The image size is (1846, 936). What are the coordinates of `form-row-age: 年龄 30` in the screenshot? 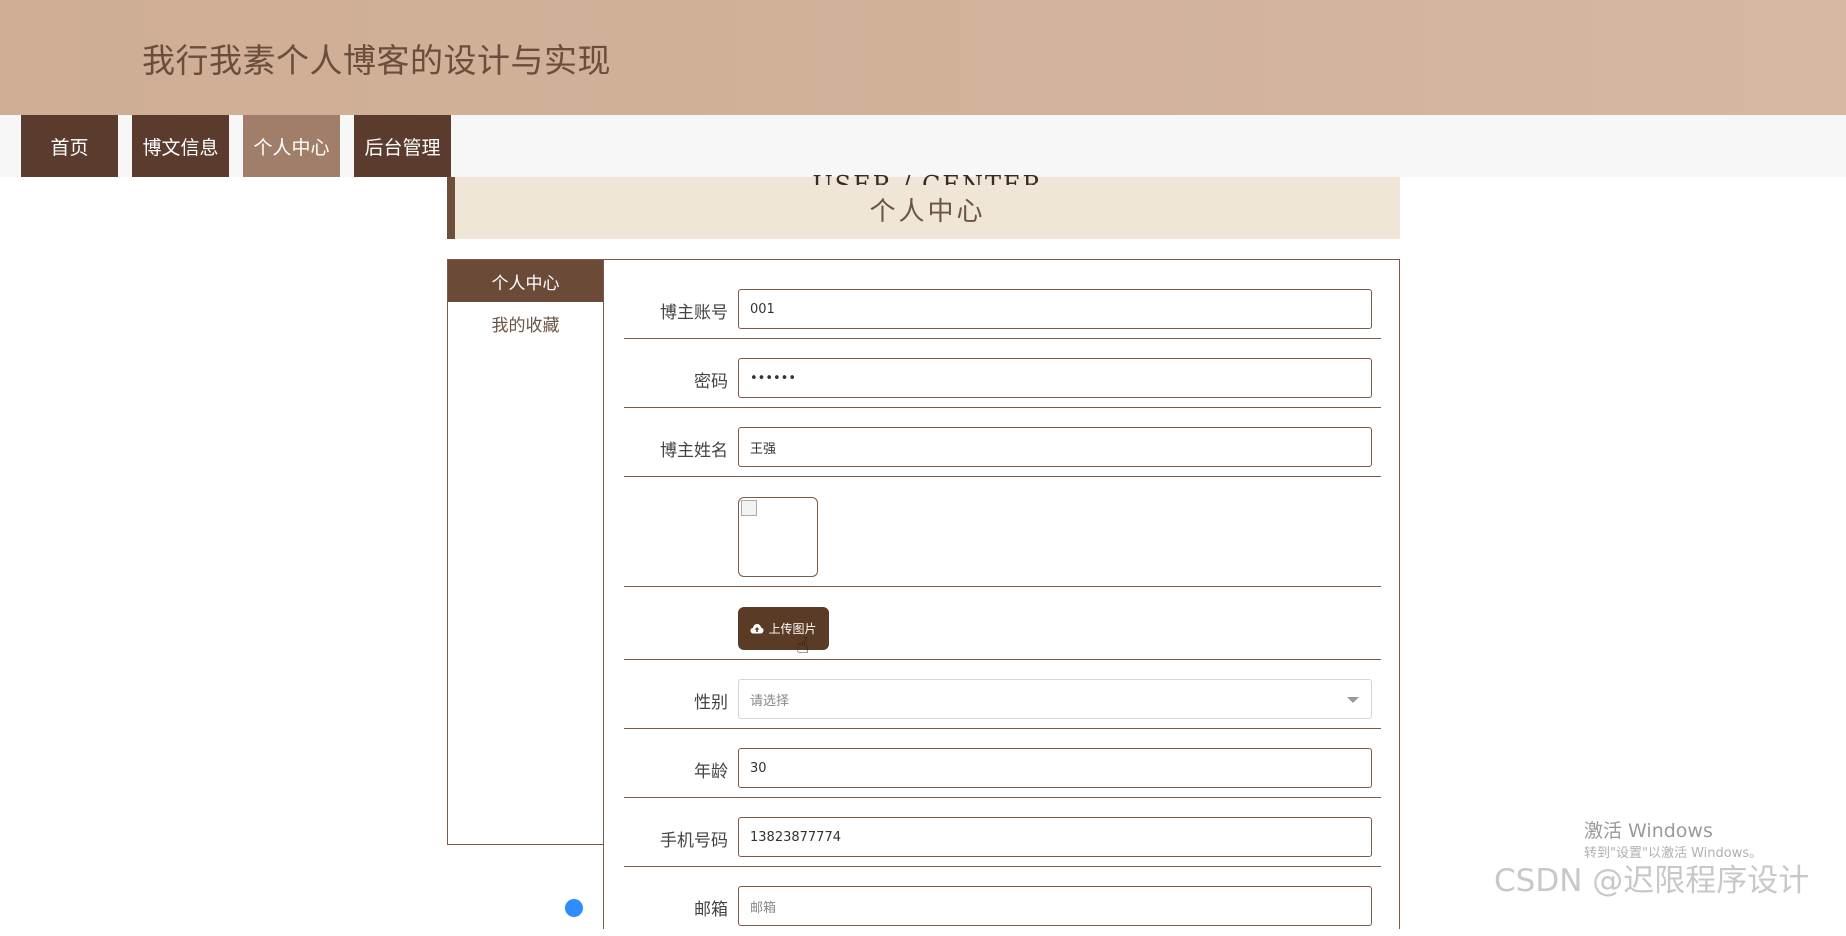 It's located at (1002, 763).